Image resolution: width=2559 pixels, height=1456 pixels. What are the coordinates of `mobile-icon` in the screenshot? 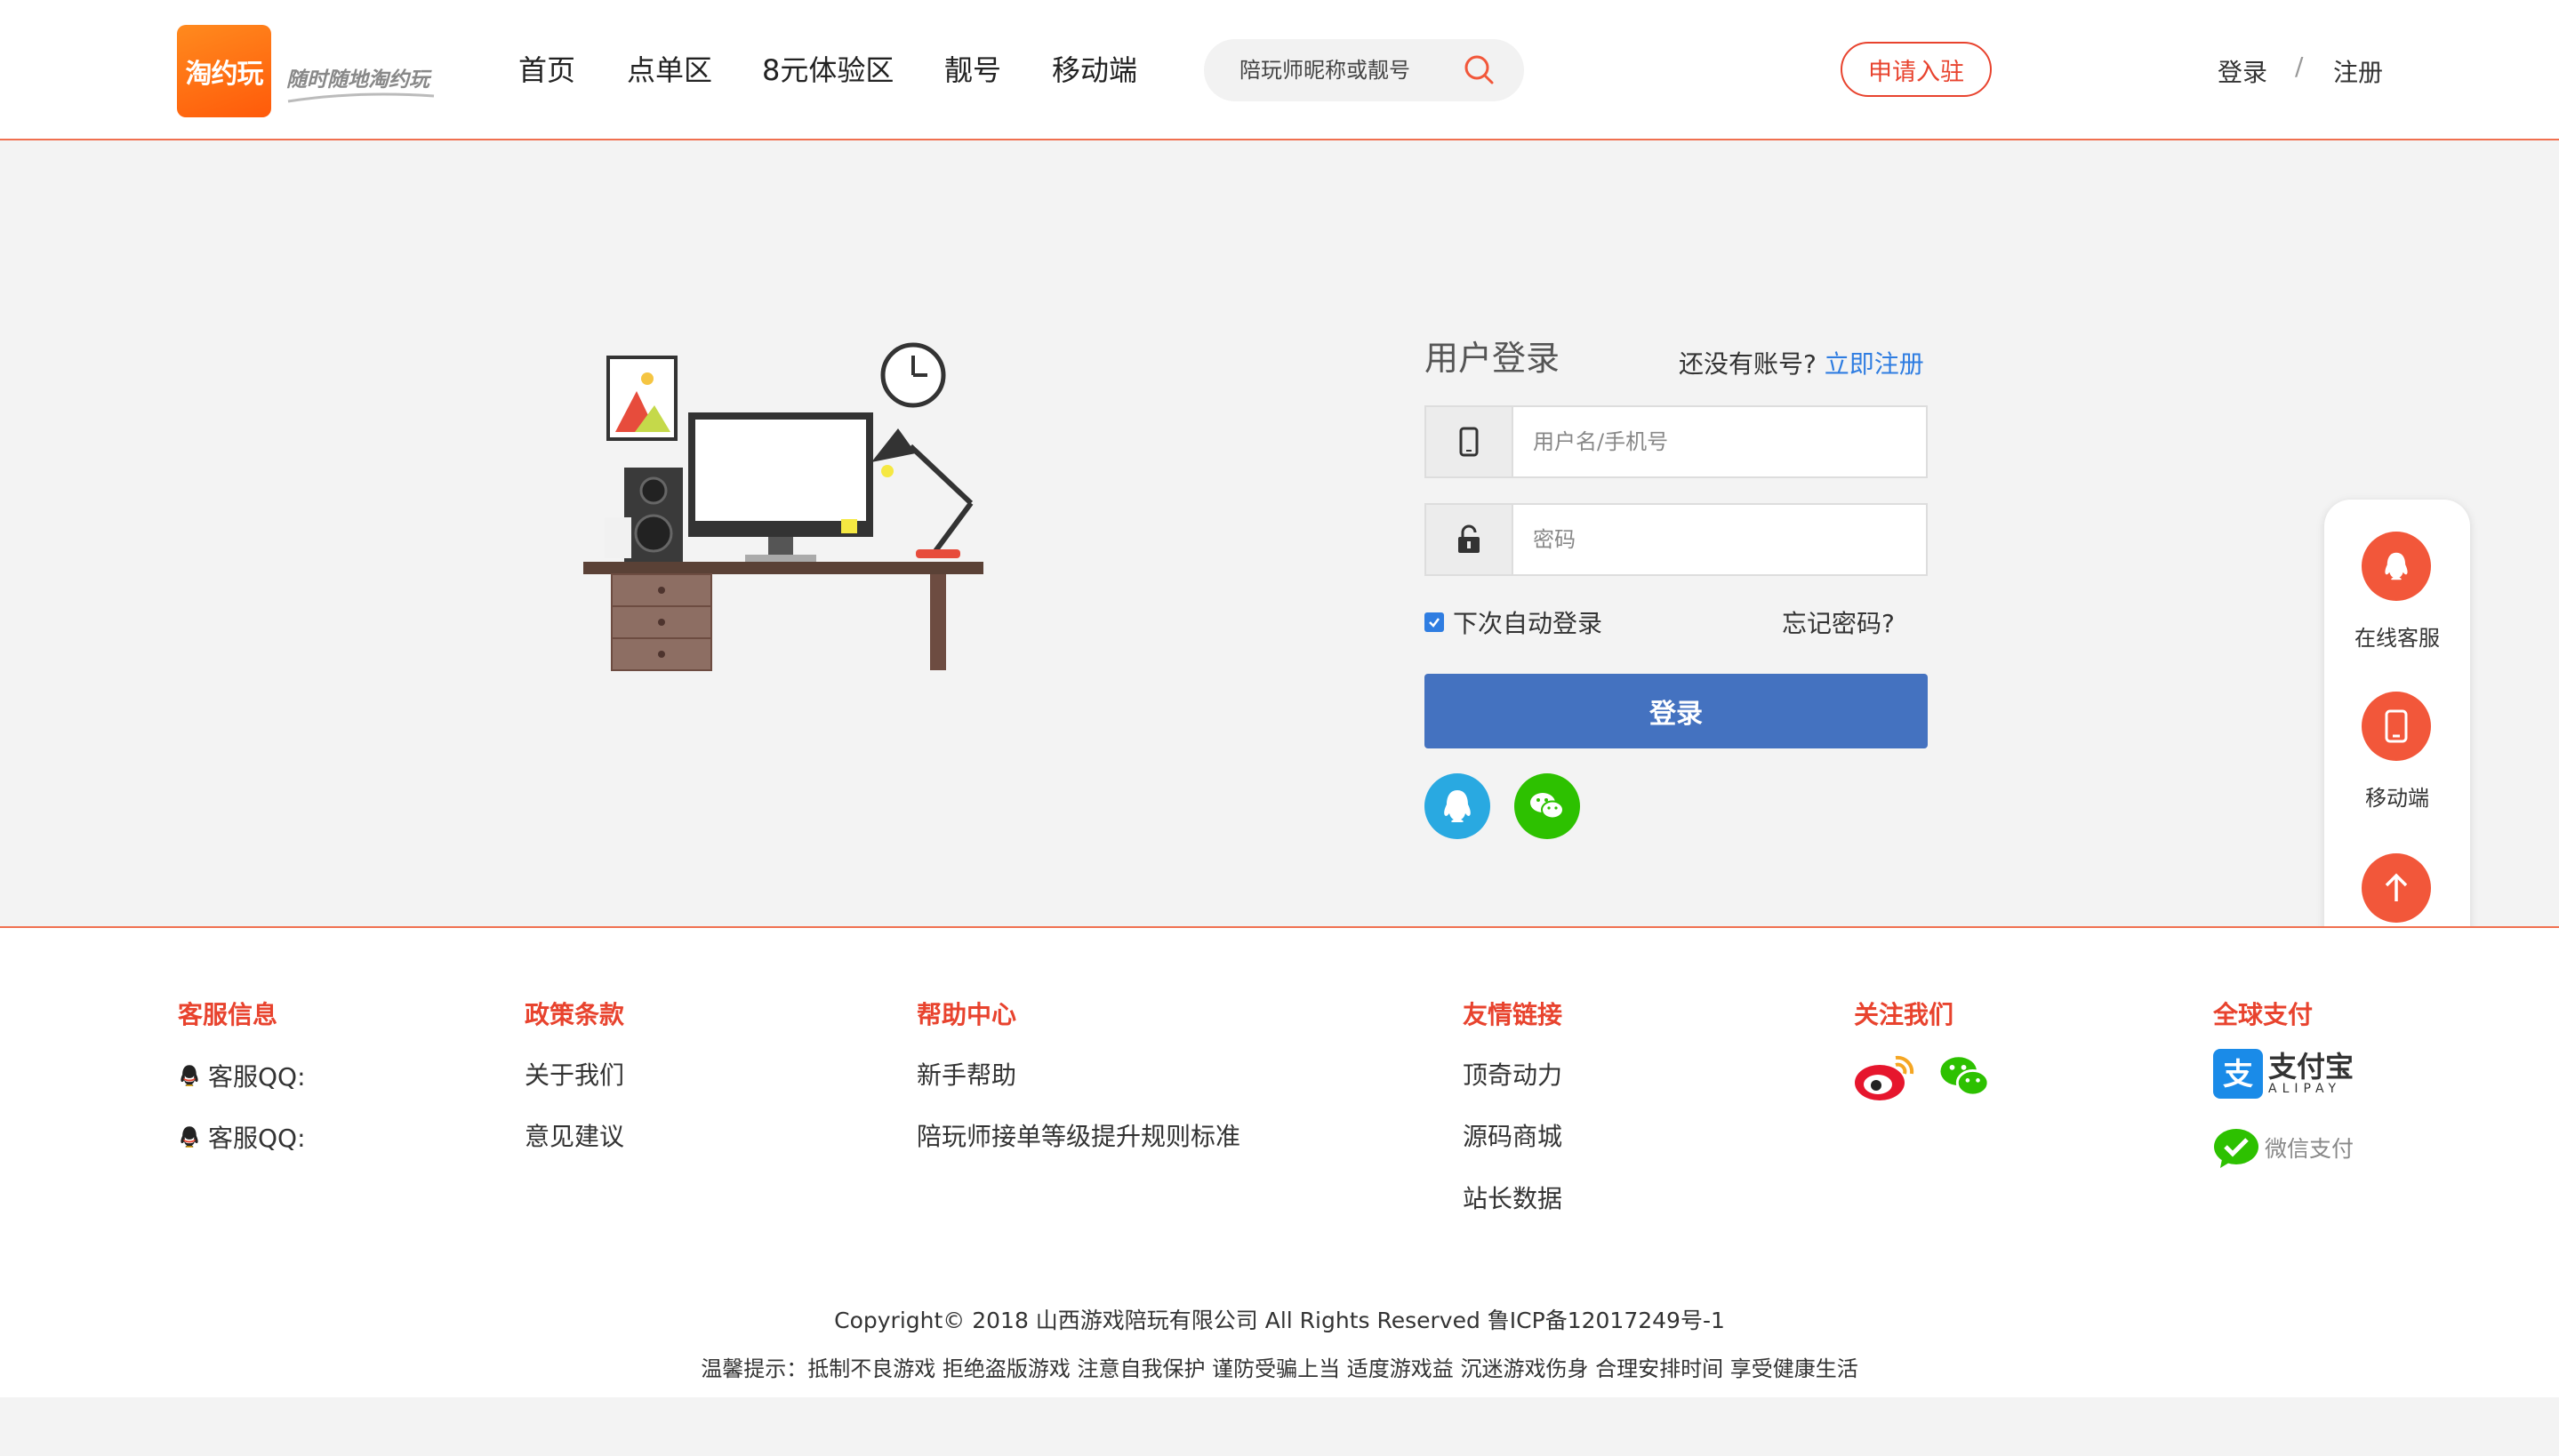 It's located at (2396, 726).